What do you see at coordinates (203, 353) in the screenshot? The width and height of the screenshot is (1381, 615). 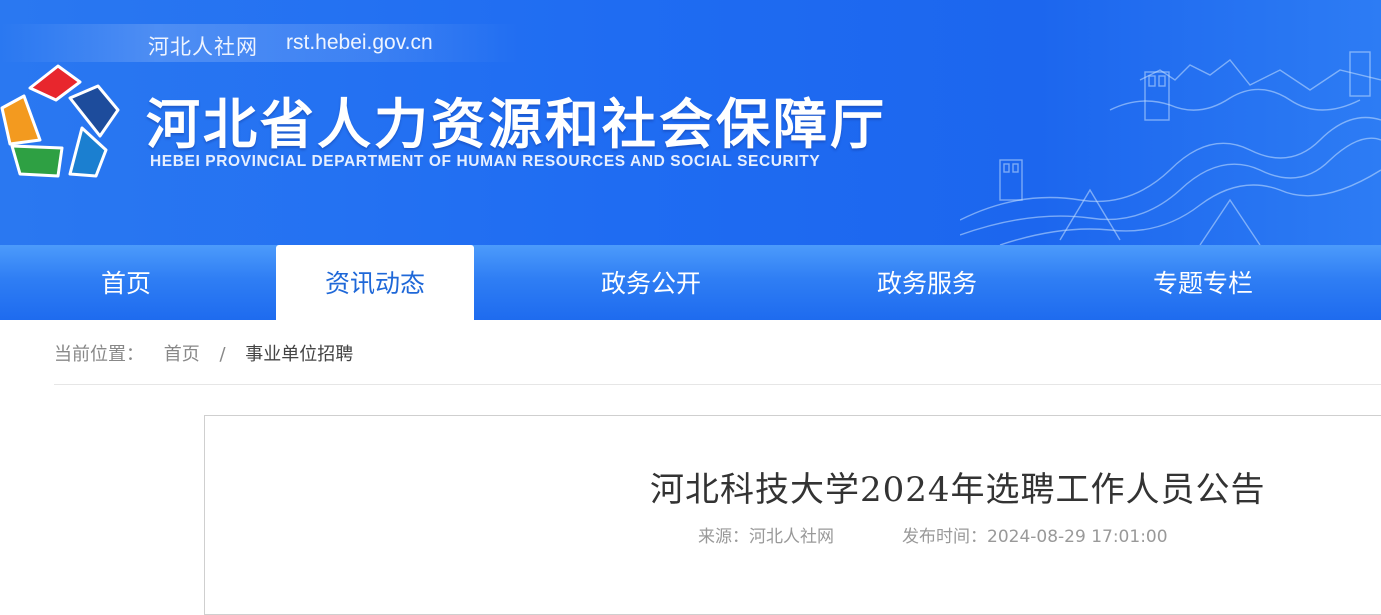 I see `breadcrumb: 当前位置： 首页 / 事业单位招聘` at bounding box center [203, 353].